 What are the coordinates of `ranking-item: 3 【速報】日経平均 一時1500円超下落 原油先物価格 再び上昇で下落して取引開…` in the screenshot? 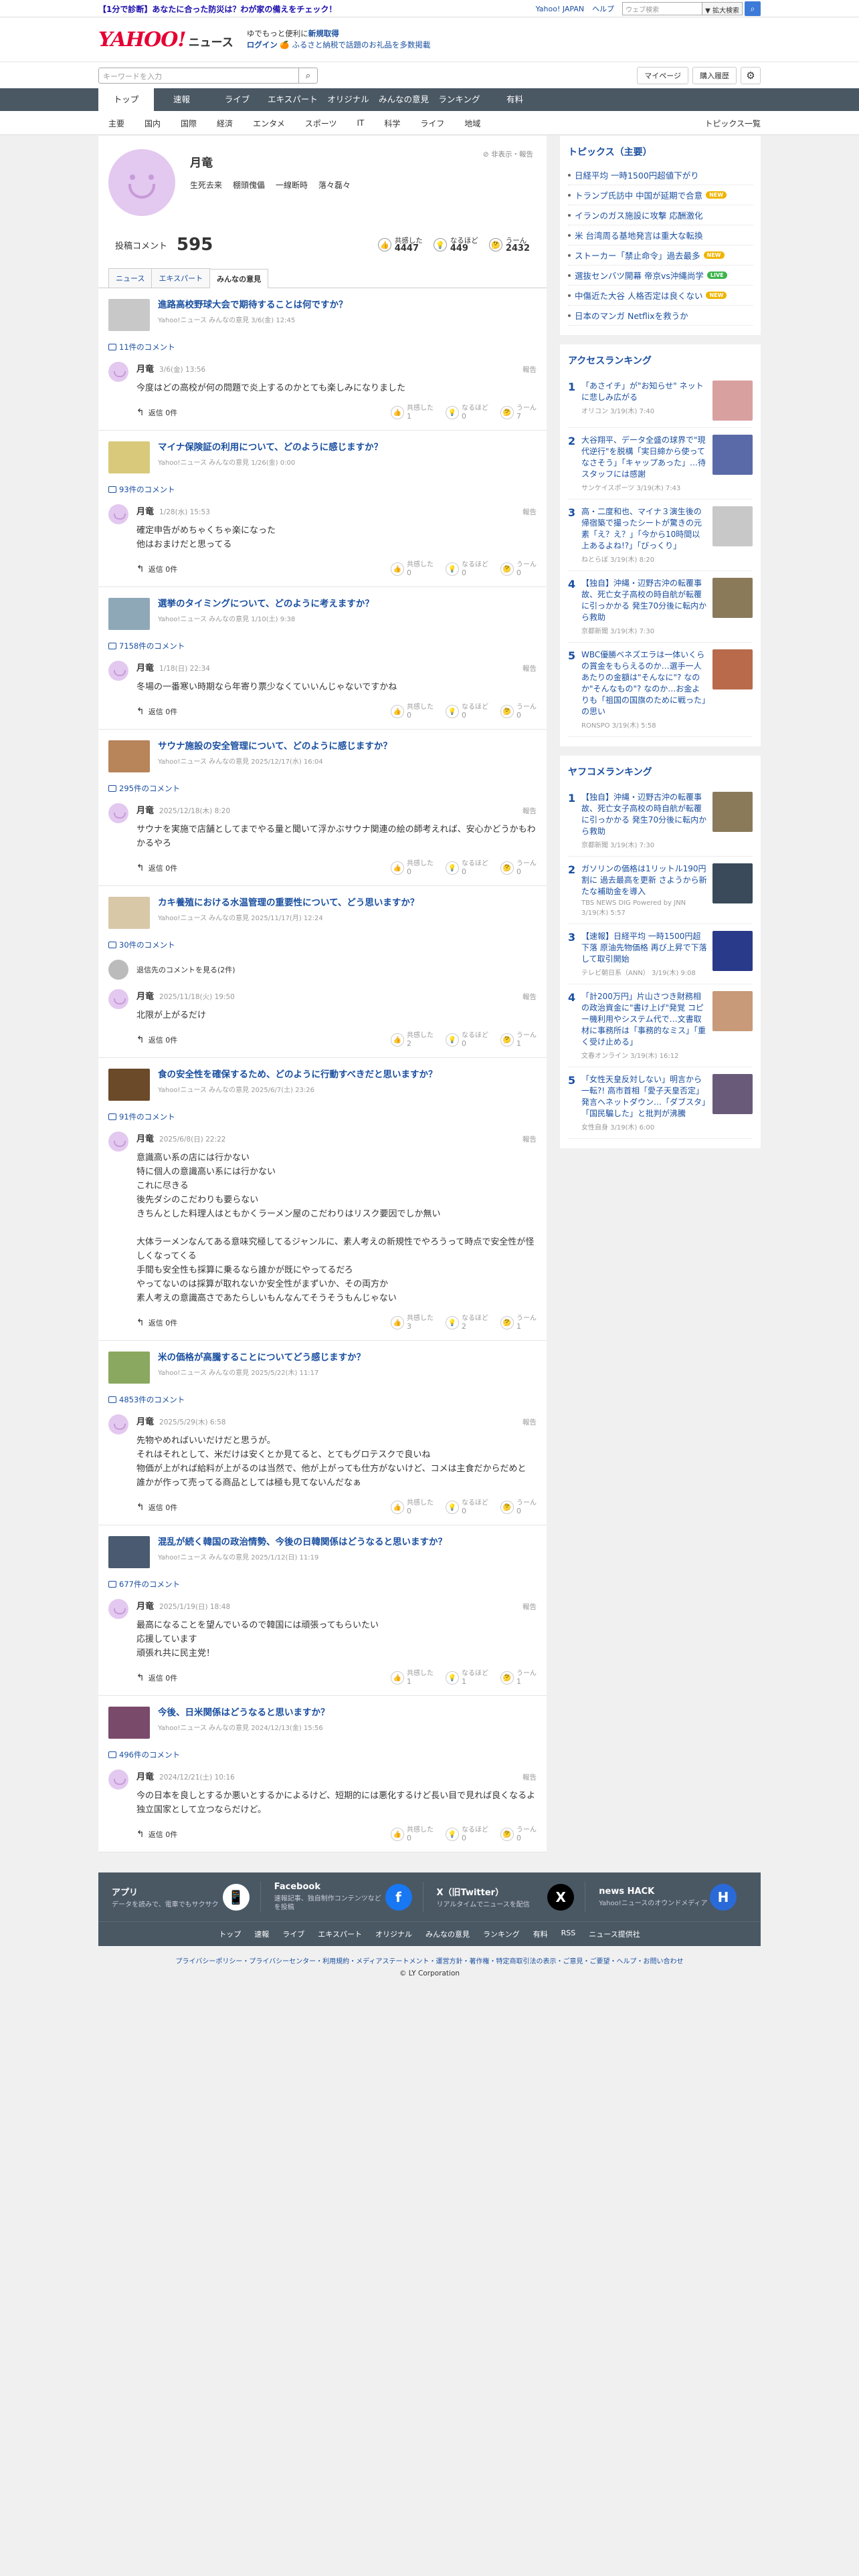 It's located at (660, 954).